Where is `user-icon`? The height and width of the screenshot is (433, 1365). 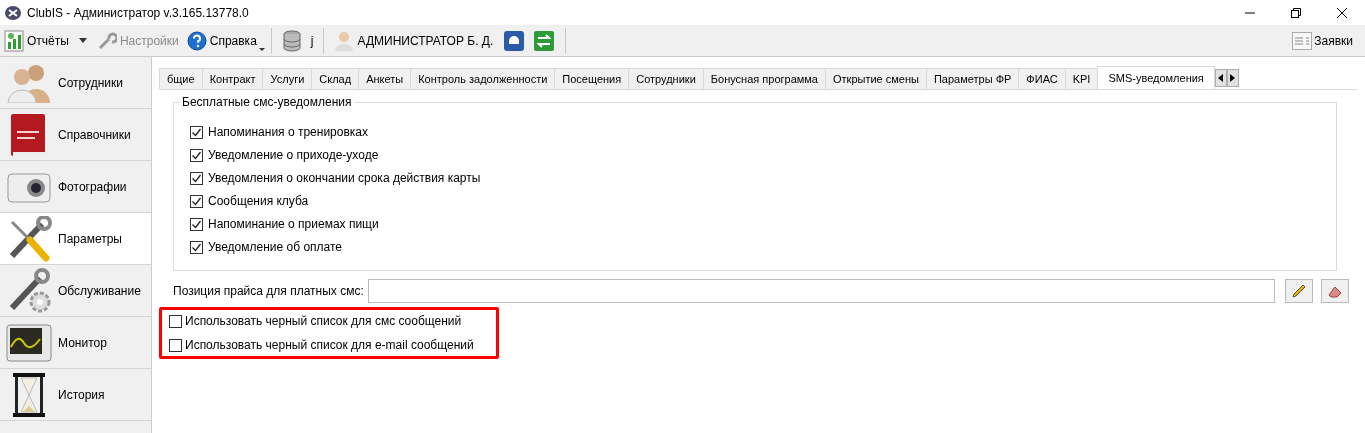 user-icon is located at coordinates (344, 40).